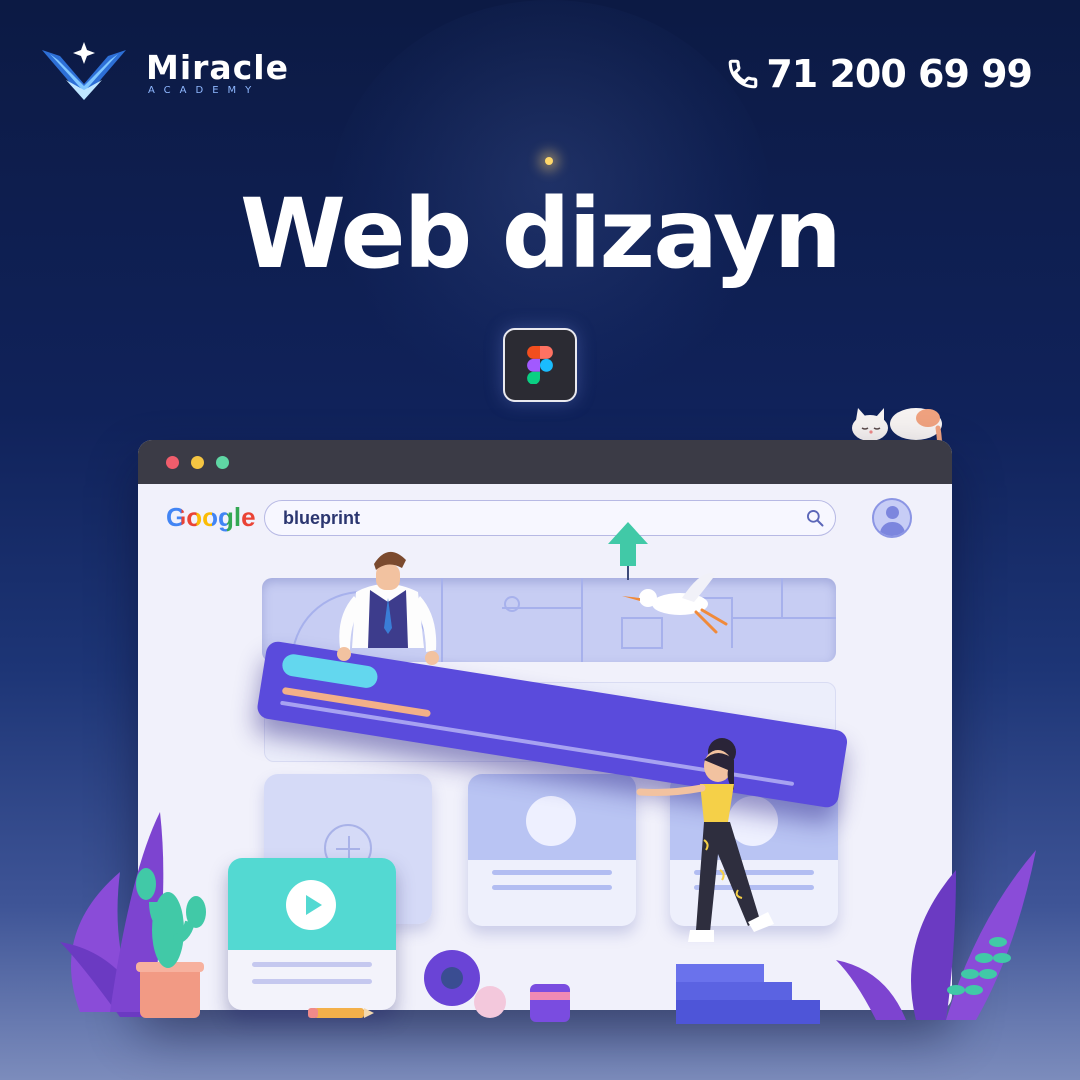  I want to click on bird-illustration, so click(675, 603).